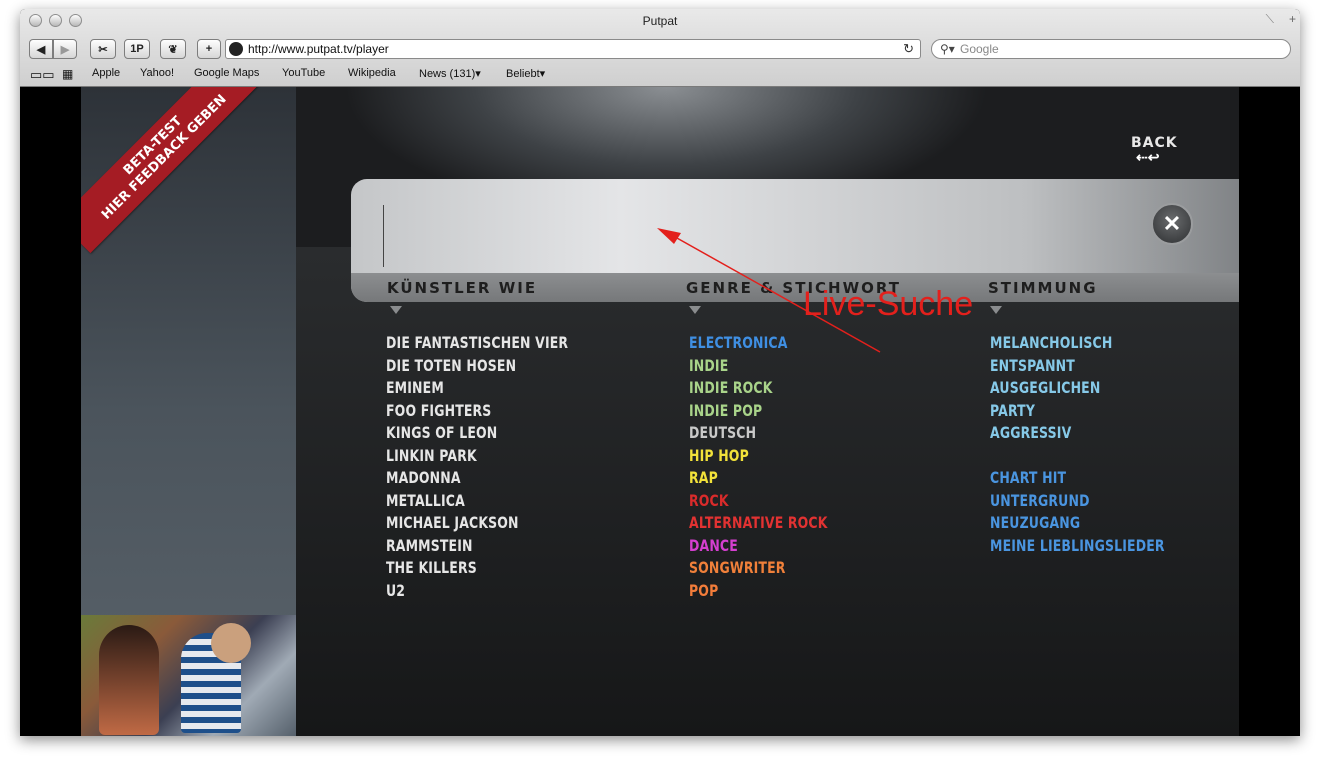 The height and width of the screenshot is (766, 1320). I want to click on back-button: ◀, so click(41, 49).